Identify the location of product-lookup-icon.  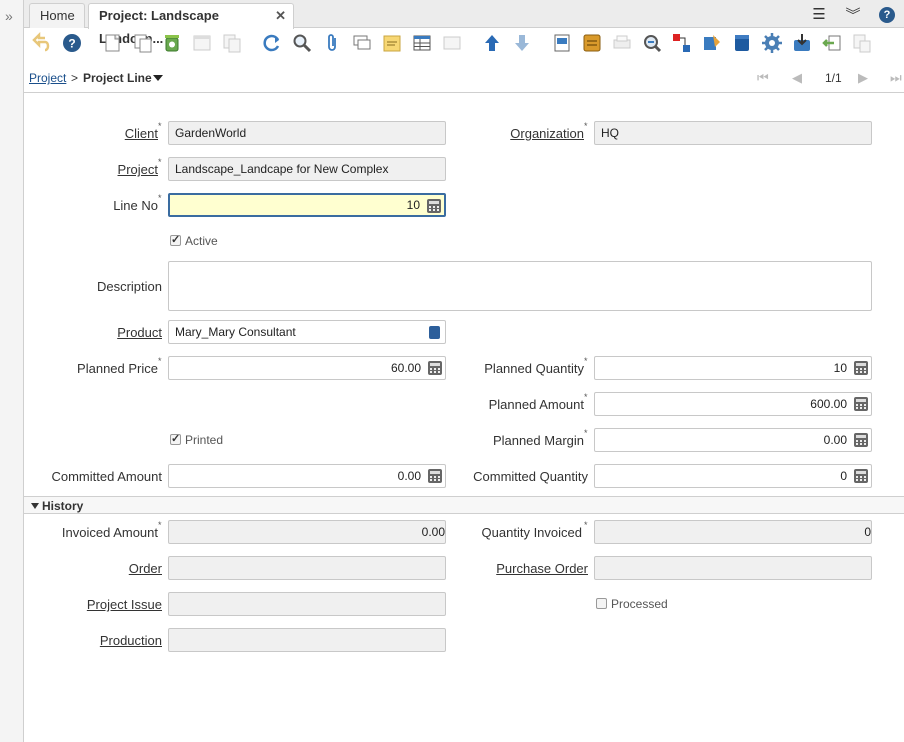
(434, 332).